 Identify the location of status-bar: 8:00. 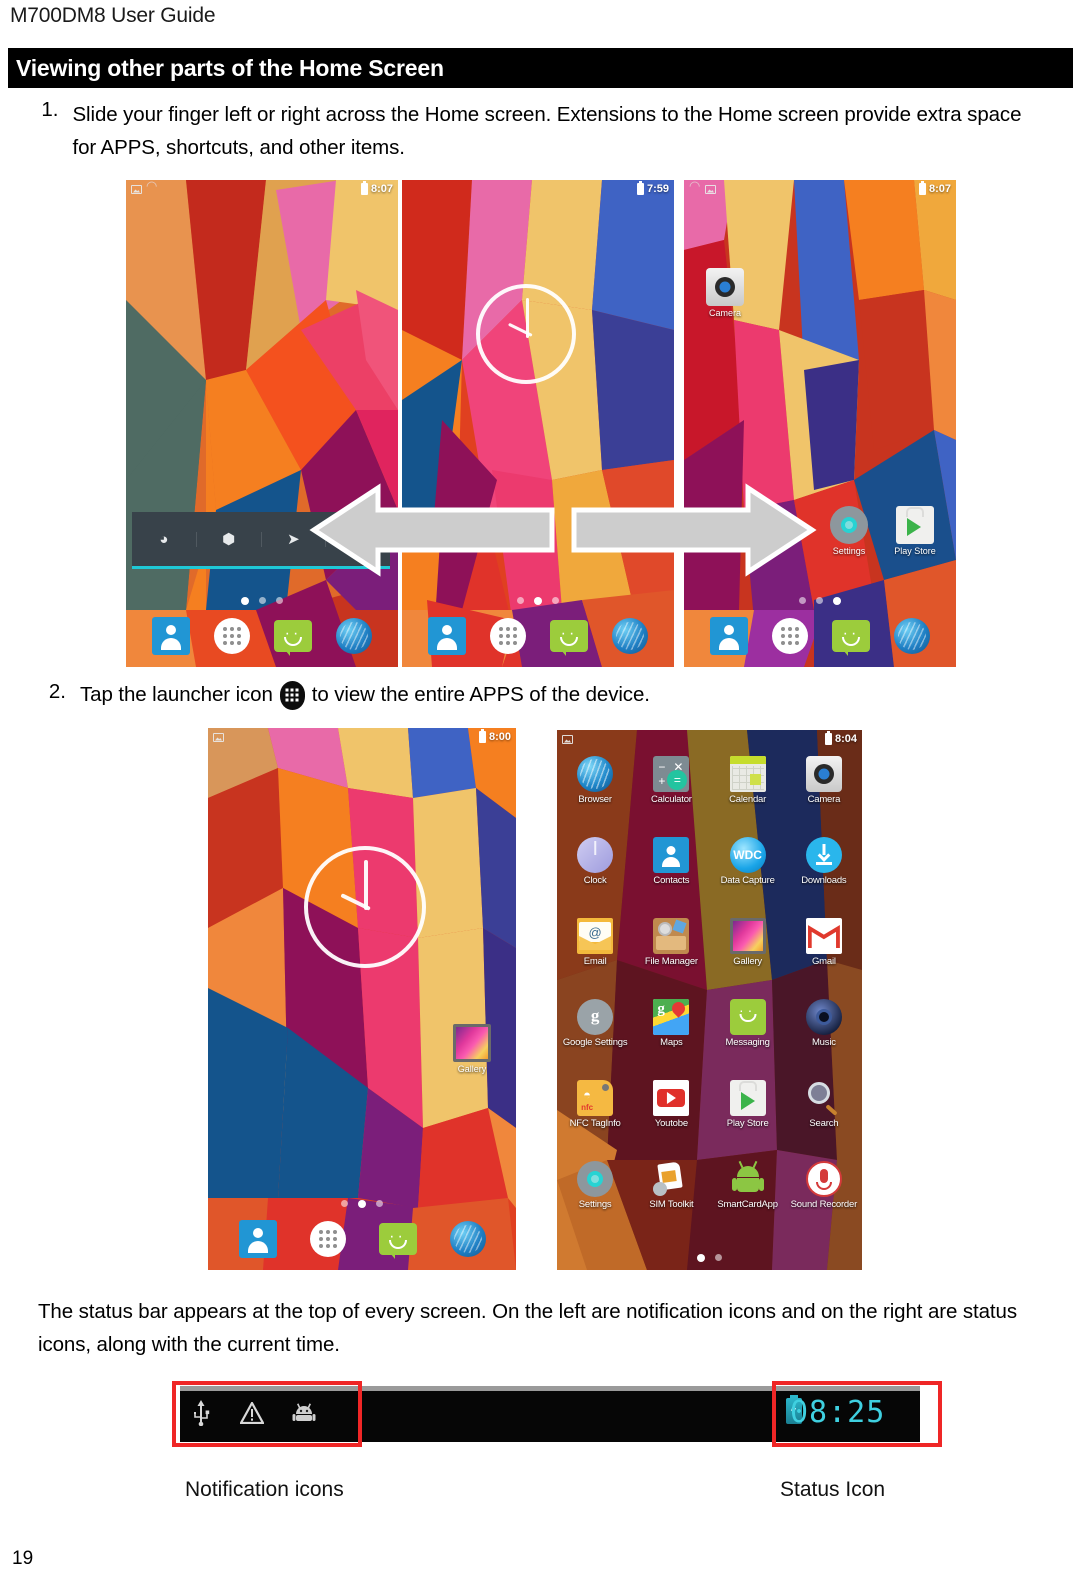
(362, 737).